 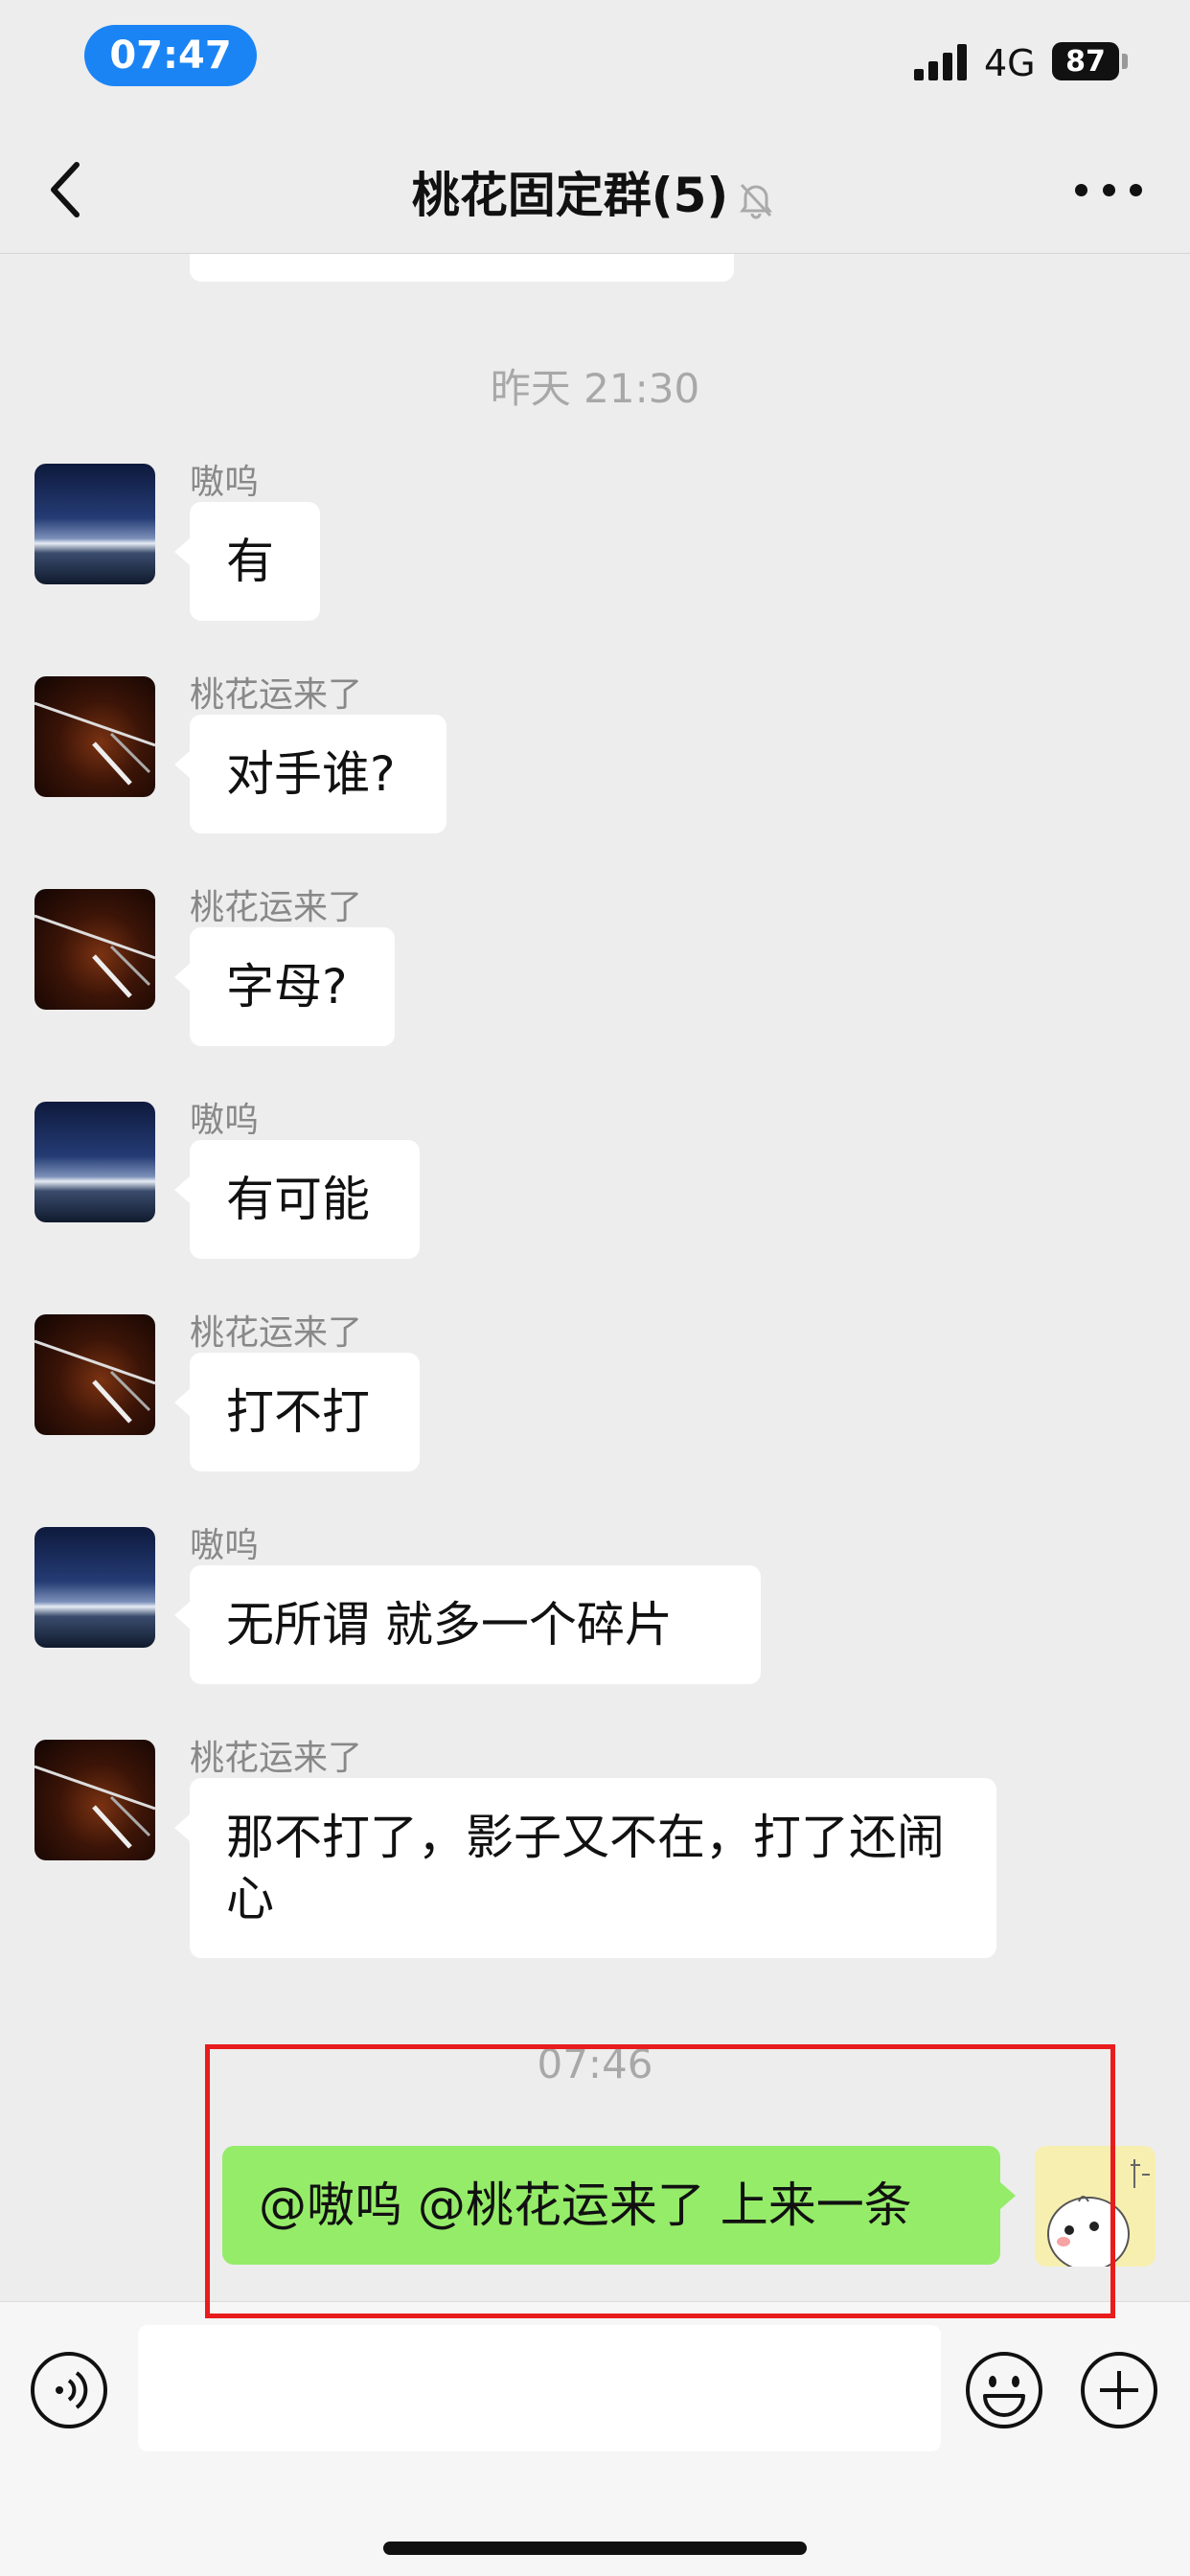 I want to click on mute-bell-icon, so click(x=756, y=199).